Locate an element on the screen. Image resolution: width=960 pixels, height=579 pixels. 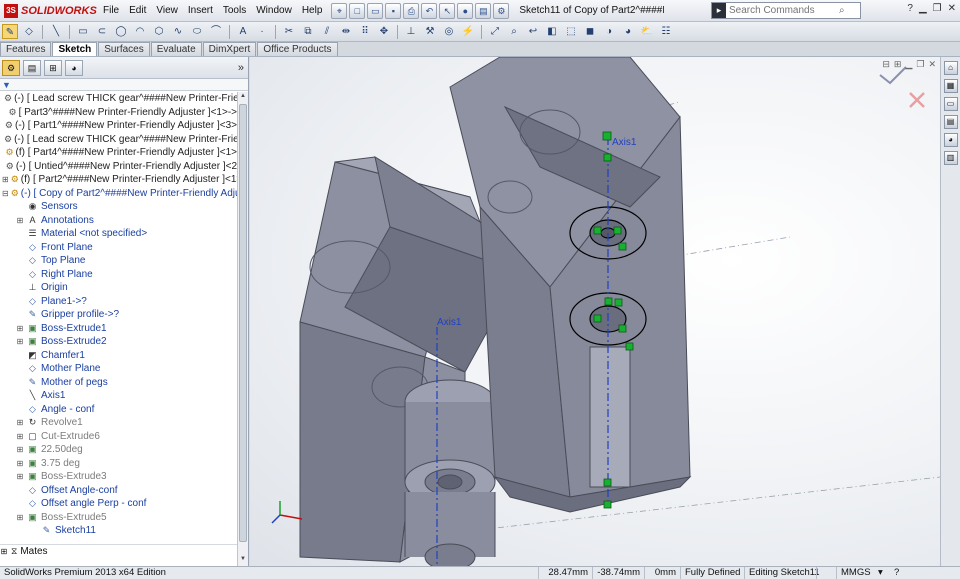
file-explorer-icon: ▭ is located at coordinates (950, 104).